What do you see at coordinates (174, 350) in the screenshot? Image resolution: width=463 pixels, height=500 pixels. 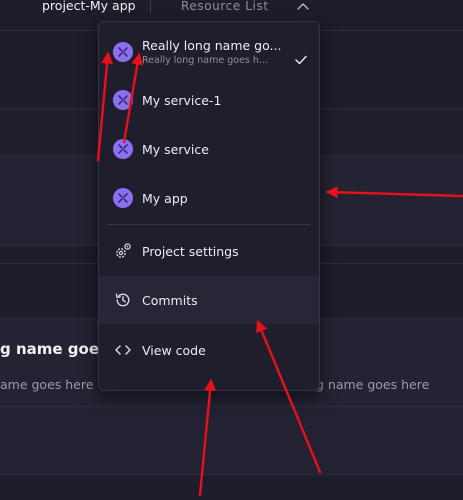 I see `menu-item-label: View code` at bounding box center [174, 350].